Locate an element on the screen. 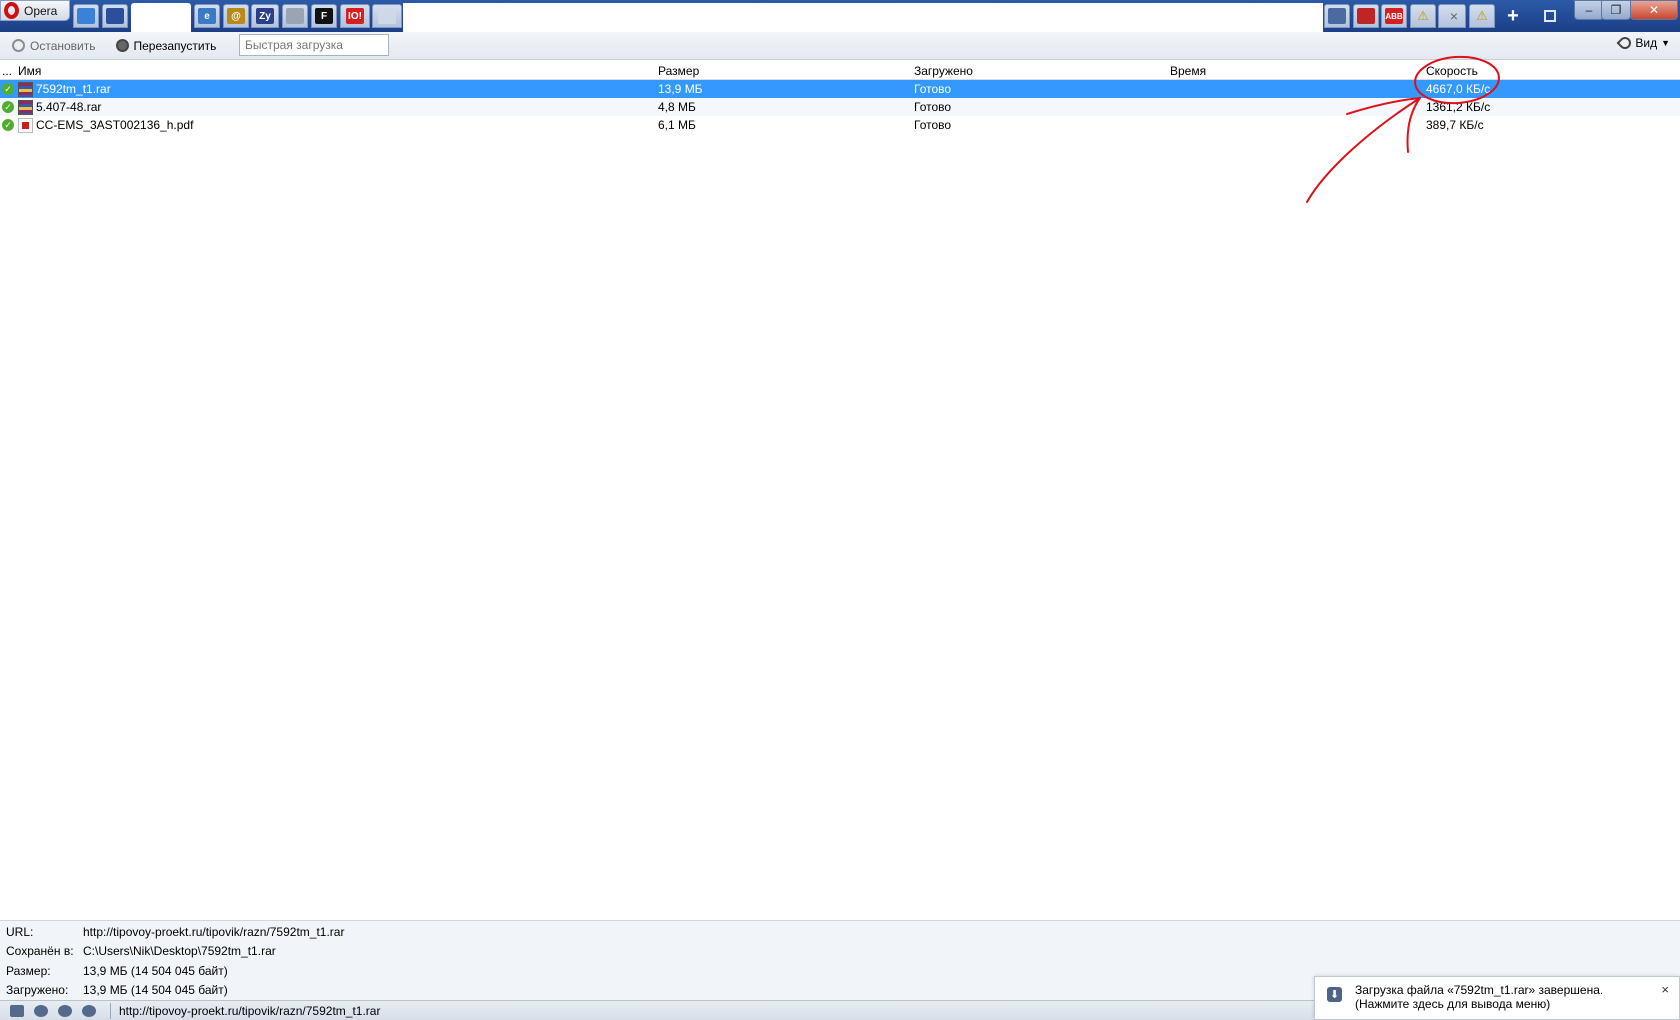  close-window-icon: ✕ is located at coordinates (1654, 10).